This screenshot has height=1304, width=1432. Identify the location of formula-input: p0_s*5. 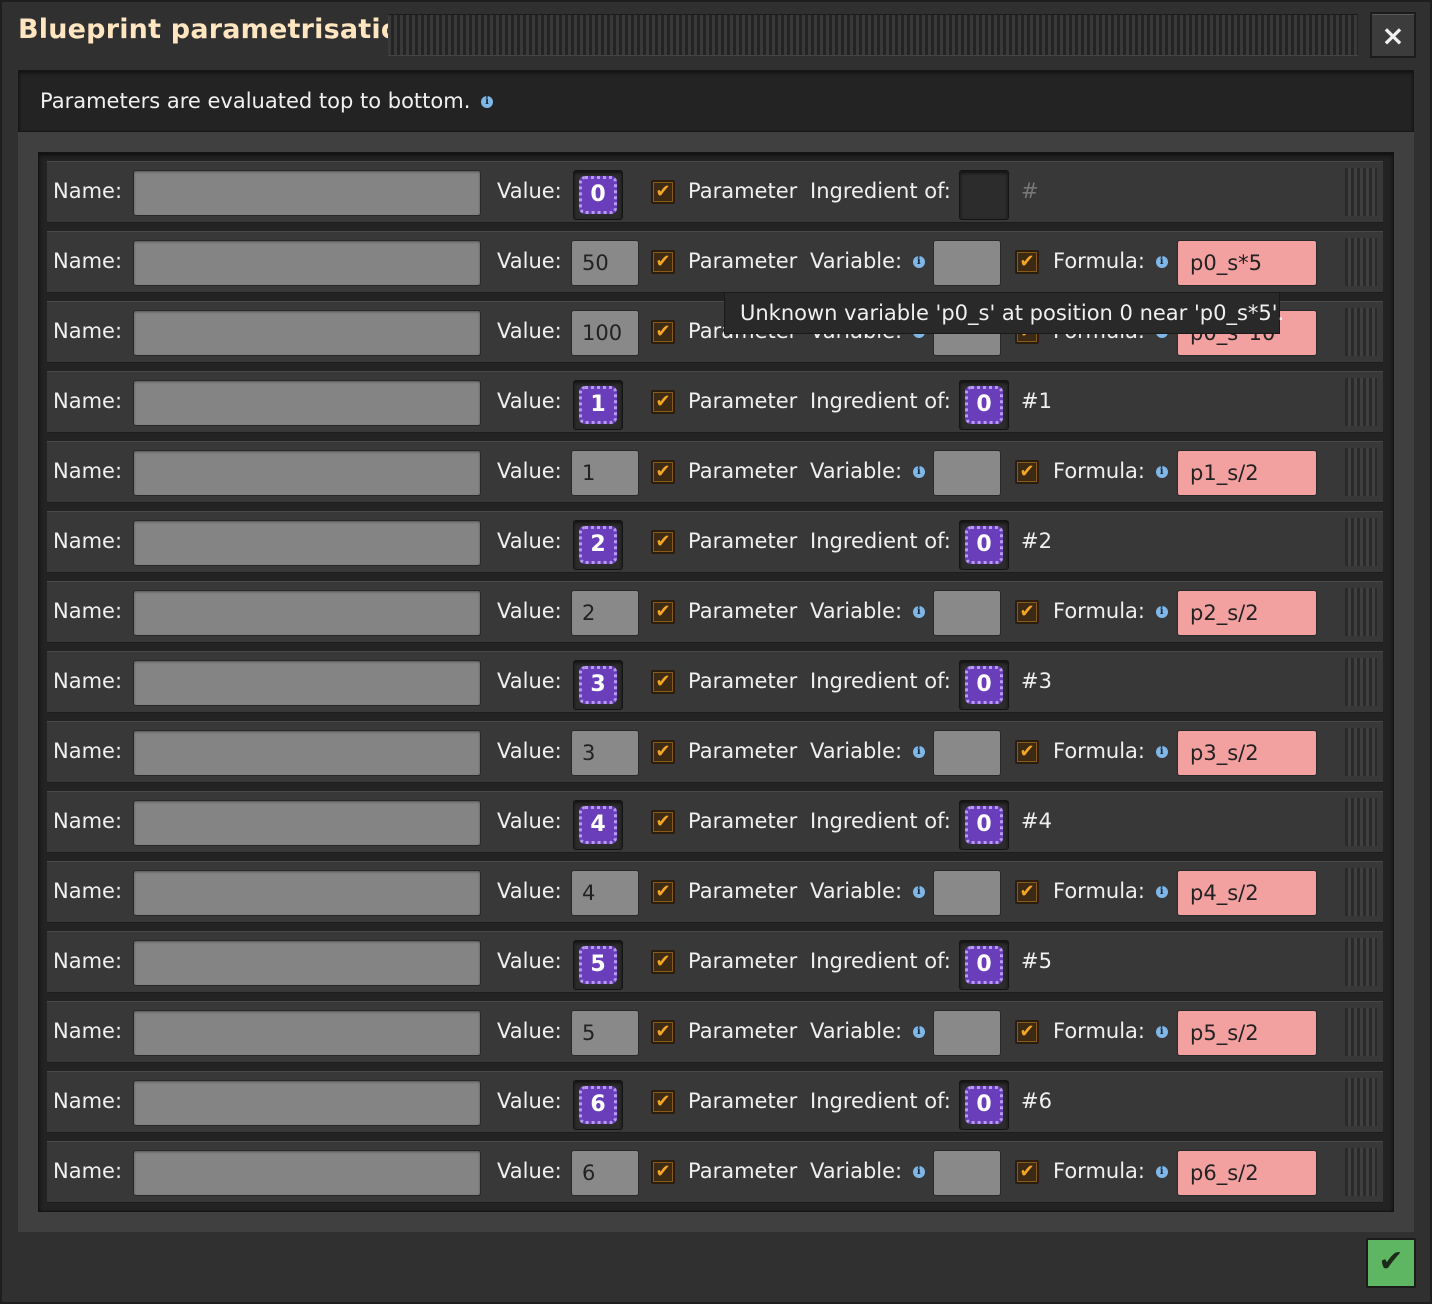
(1247, 263).